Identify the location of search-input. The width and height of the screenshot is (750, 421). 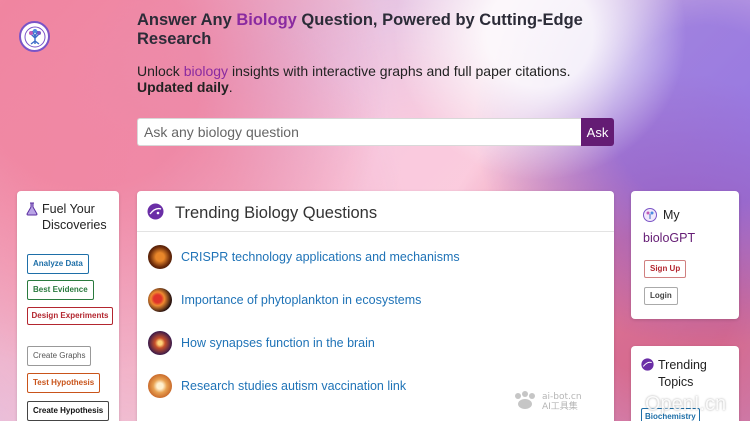
(359, 132).